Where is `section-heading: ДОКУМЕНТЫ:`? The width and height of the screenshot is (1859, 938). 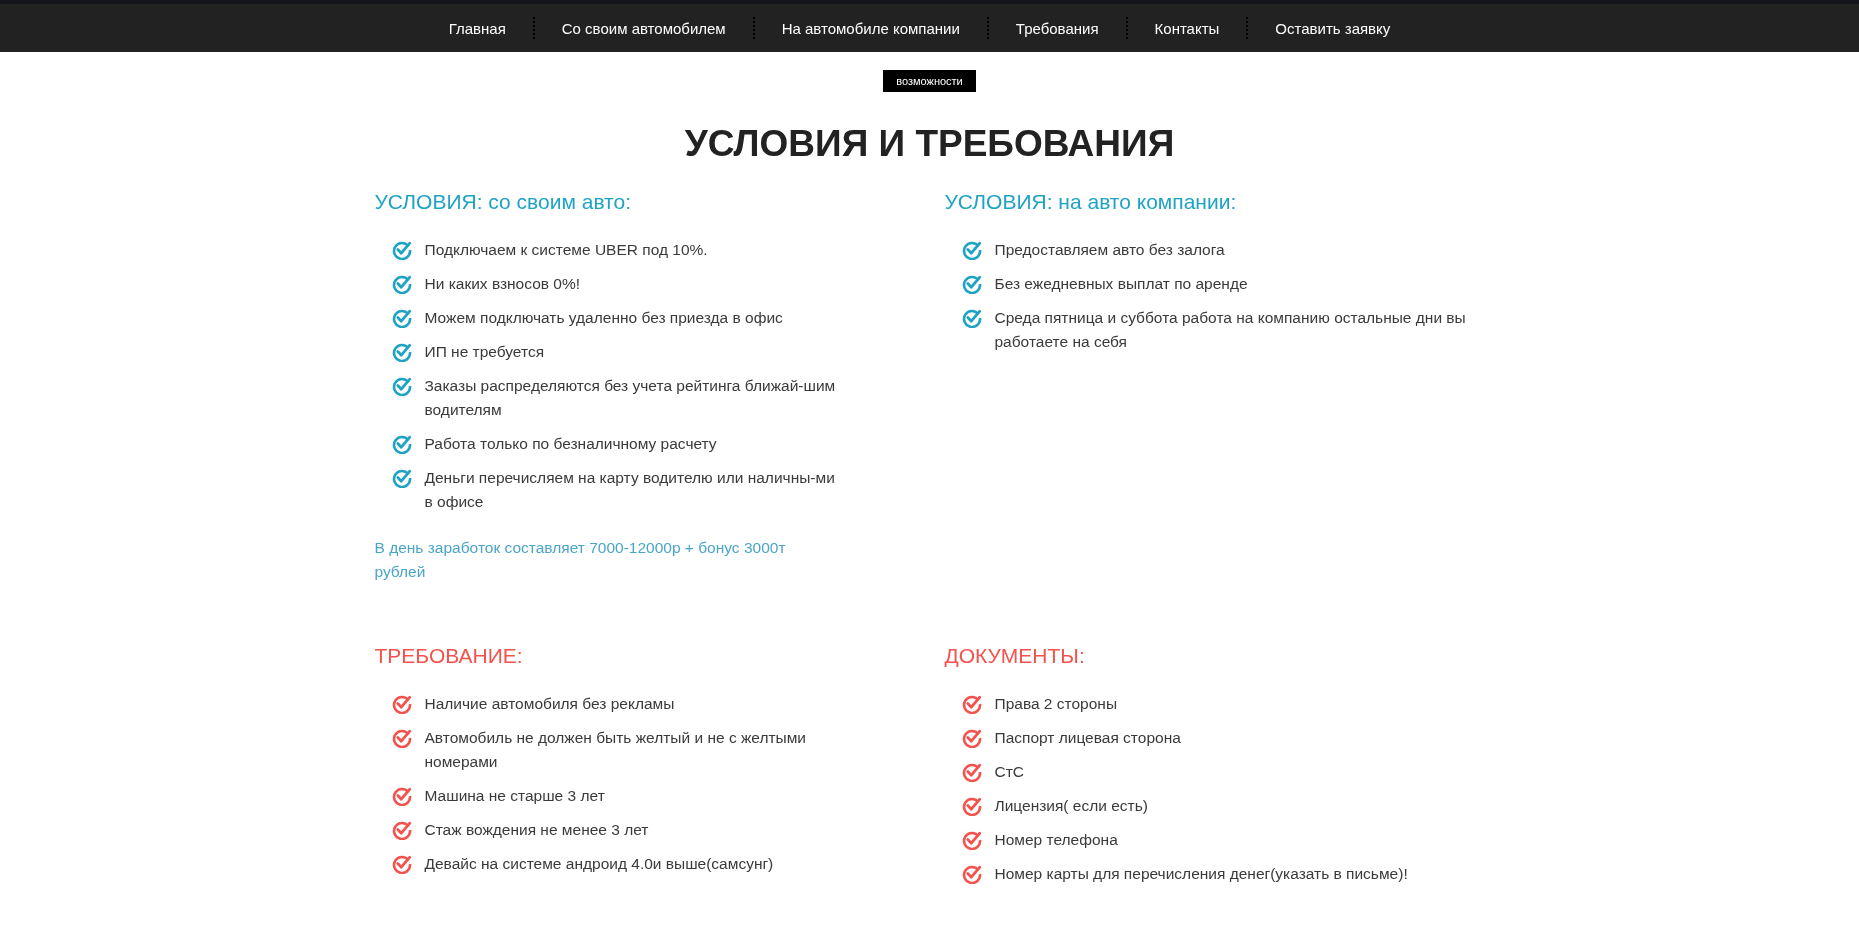 section-heading: ДОКУМЕНТЫ: is located at coordinates (1015, 656).